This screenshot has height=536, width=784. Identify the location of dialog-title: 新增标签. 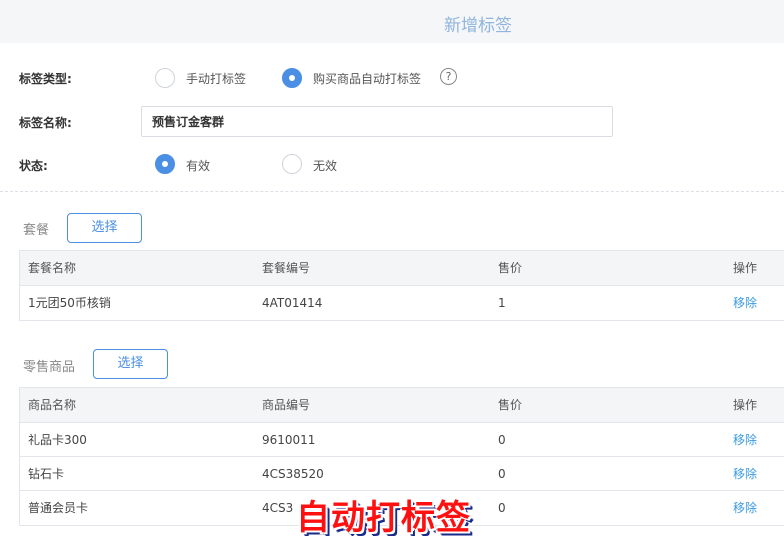
(478, 26).